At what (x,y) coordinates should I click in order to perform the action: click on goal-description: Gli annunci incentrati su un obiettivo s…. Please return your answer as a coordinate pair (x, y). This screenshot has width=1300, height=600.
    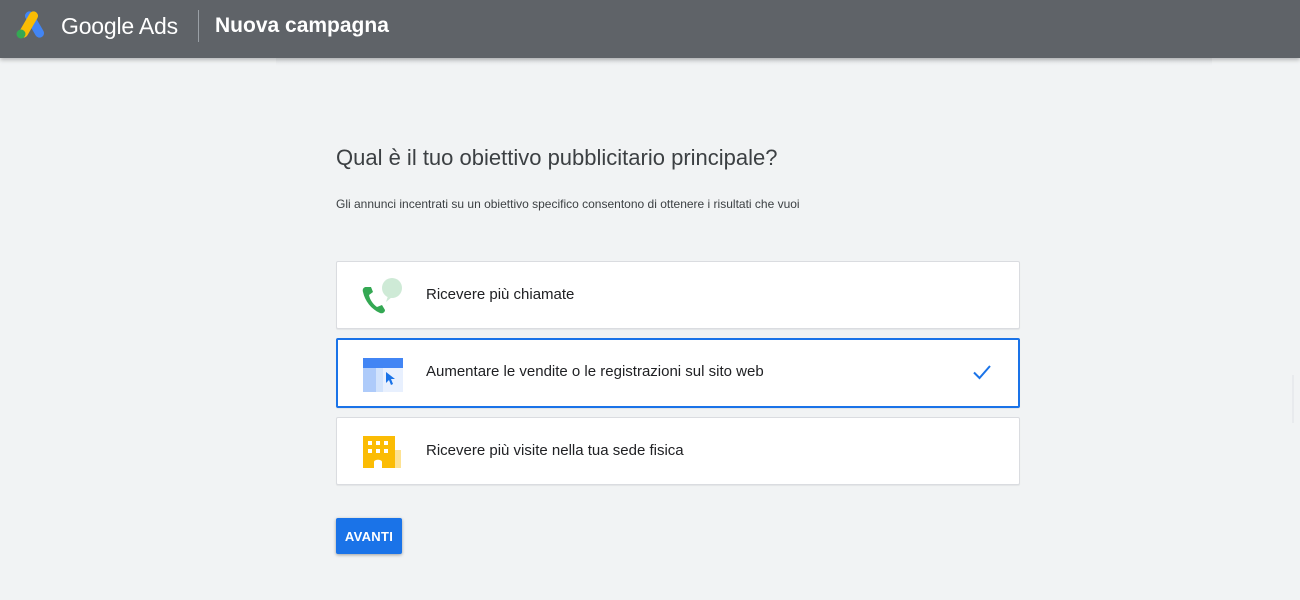
    Looking at the image, I should click on (568, 204).